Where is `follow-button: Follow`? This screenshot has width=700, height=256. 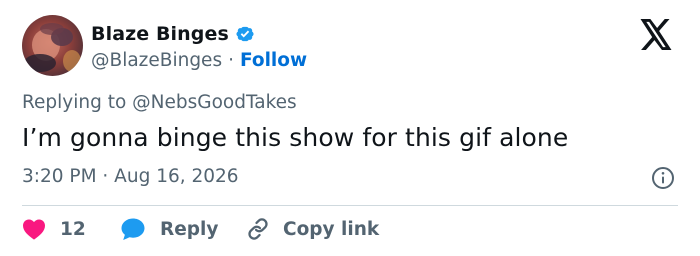
follow-button: Follow is located at coordinates (273, 60).